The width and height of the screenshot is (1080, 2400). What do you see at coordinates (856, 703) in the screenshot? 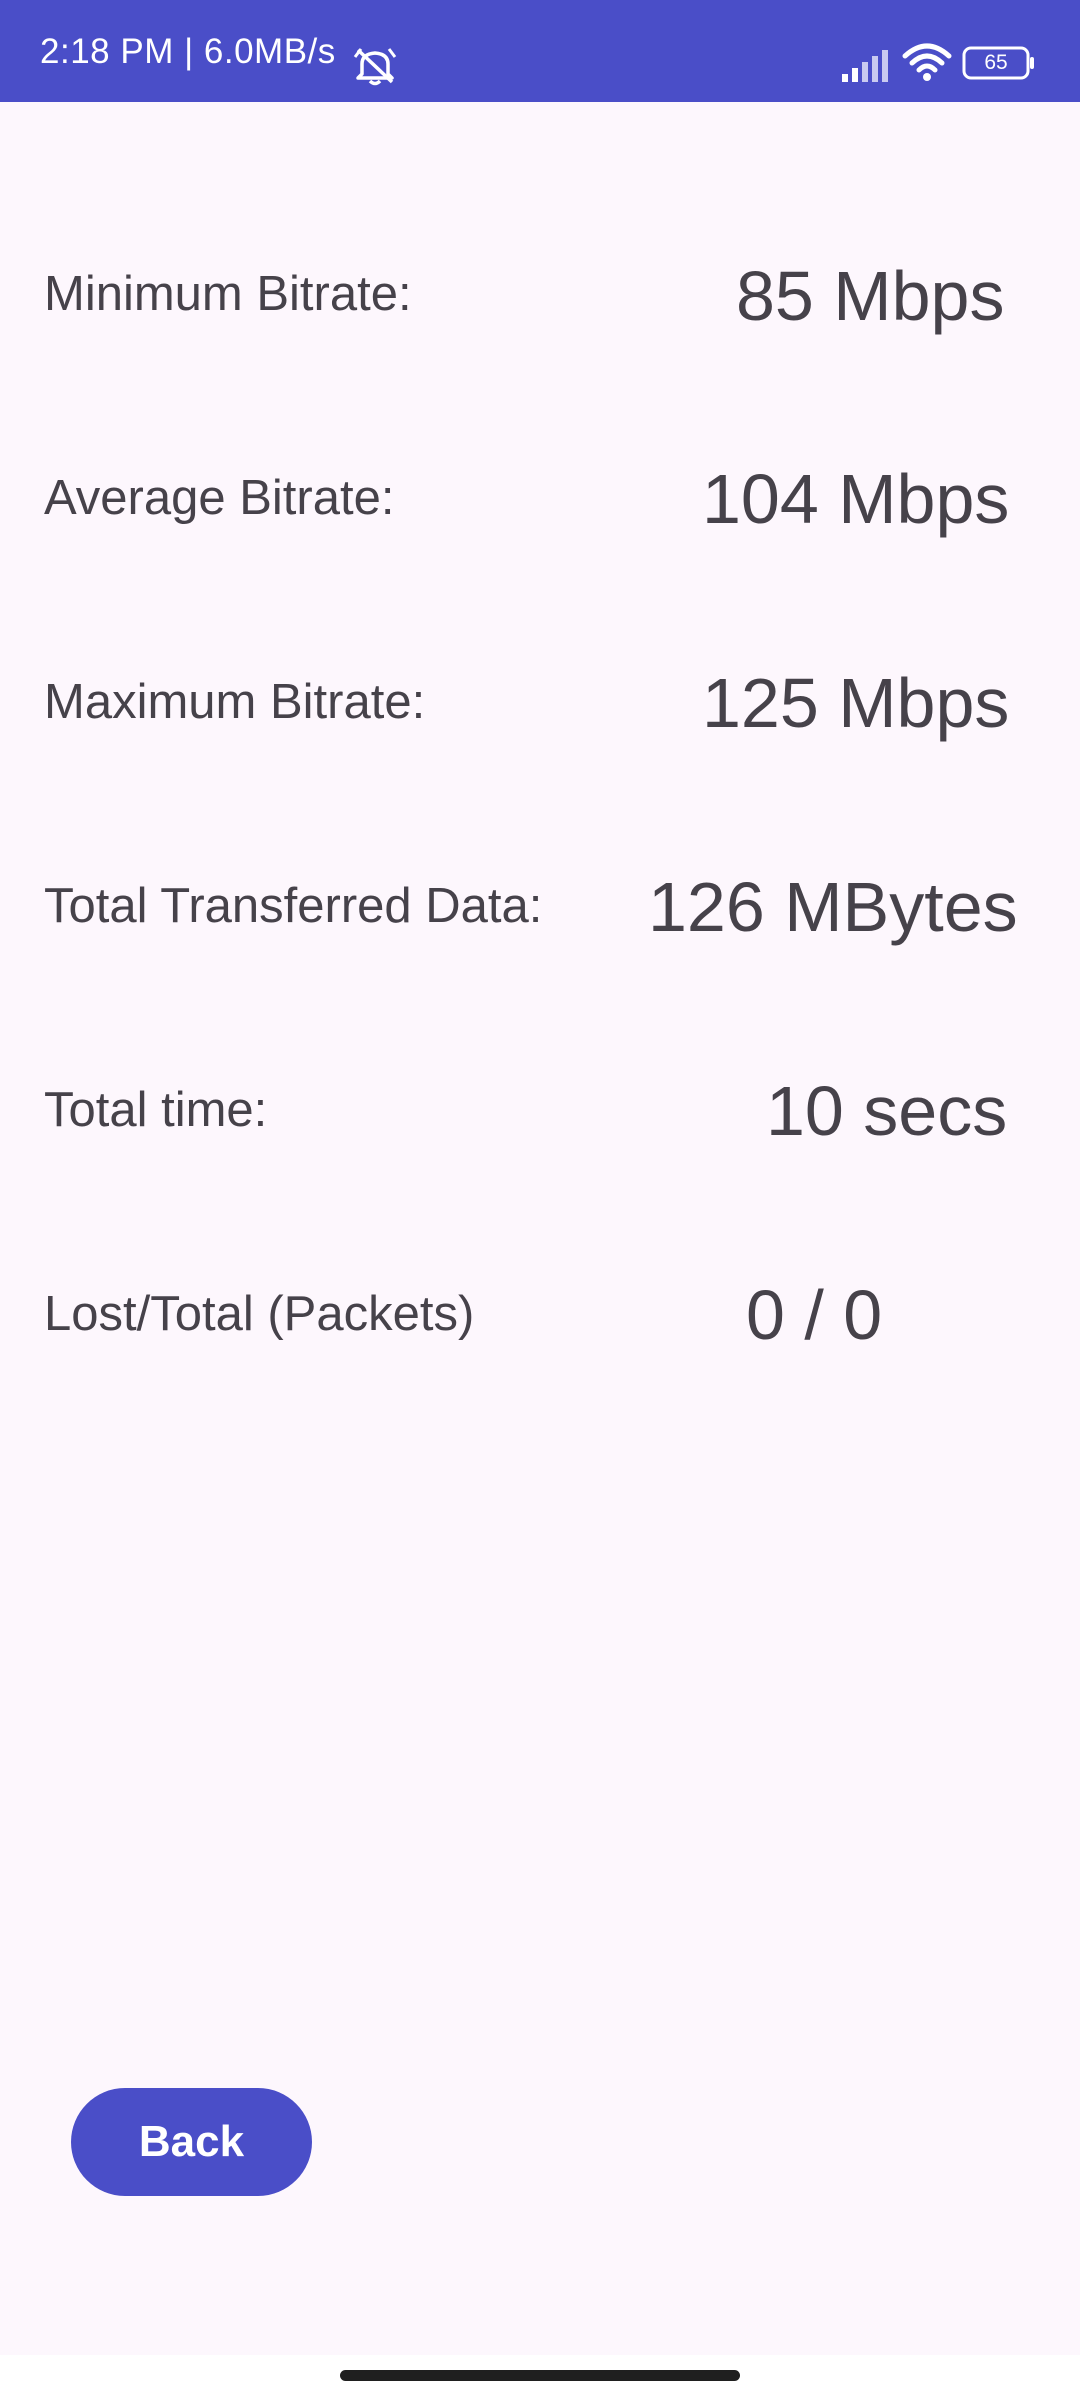
I see `max-bitrate-value: 125 Mbps` at bounding box center [856, 703].